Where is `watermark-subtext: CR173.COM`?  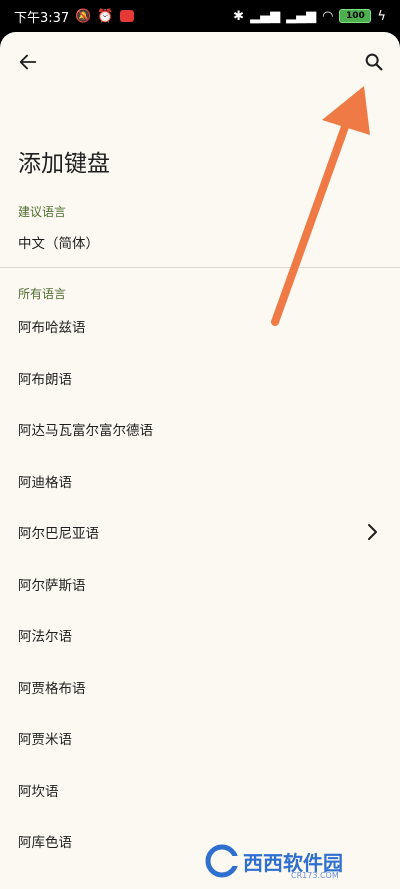
watermark-subtext: CR173.COM is located at coordinates (315, 875).